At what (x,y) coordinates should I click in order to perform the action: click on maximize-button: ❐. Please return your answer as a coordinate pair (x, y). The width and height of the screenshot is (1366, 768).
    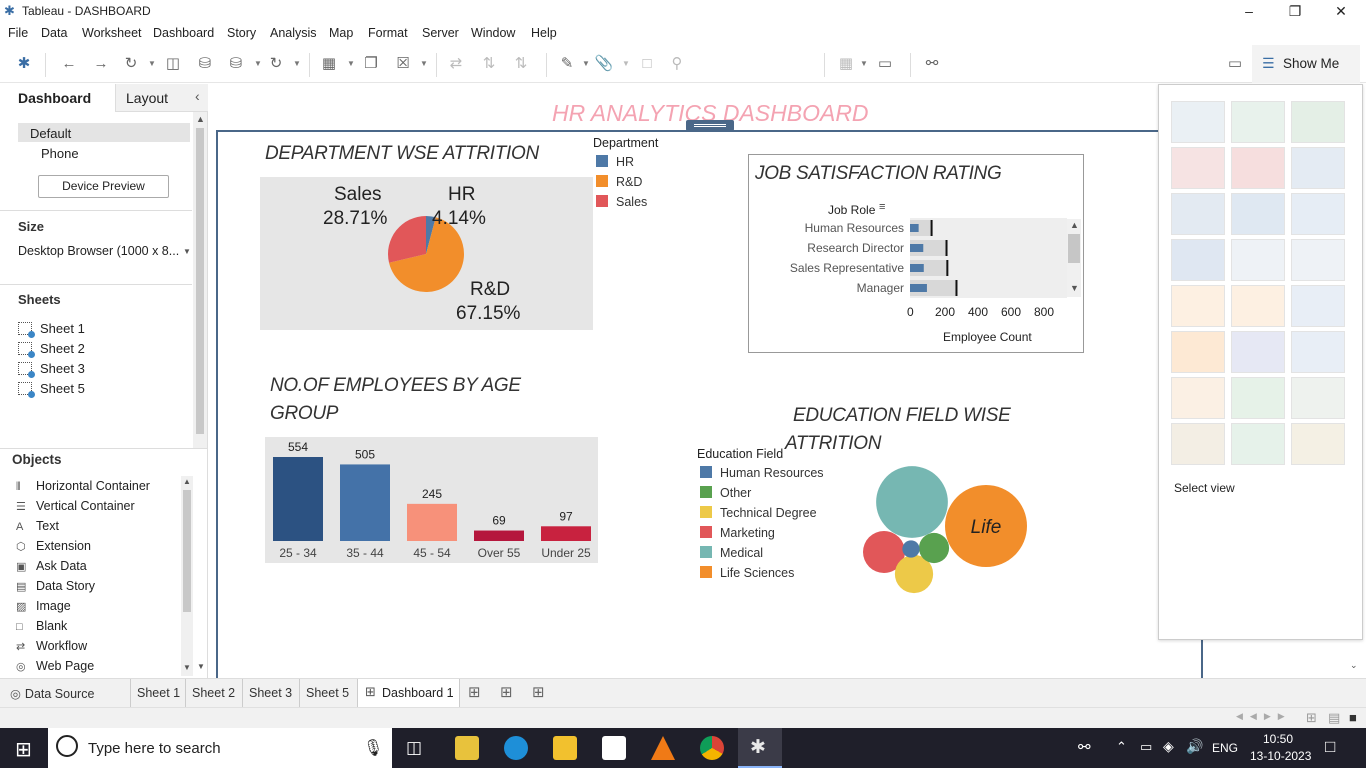
    Looking at the image, I should click on (1295, 11).